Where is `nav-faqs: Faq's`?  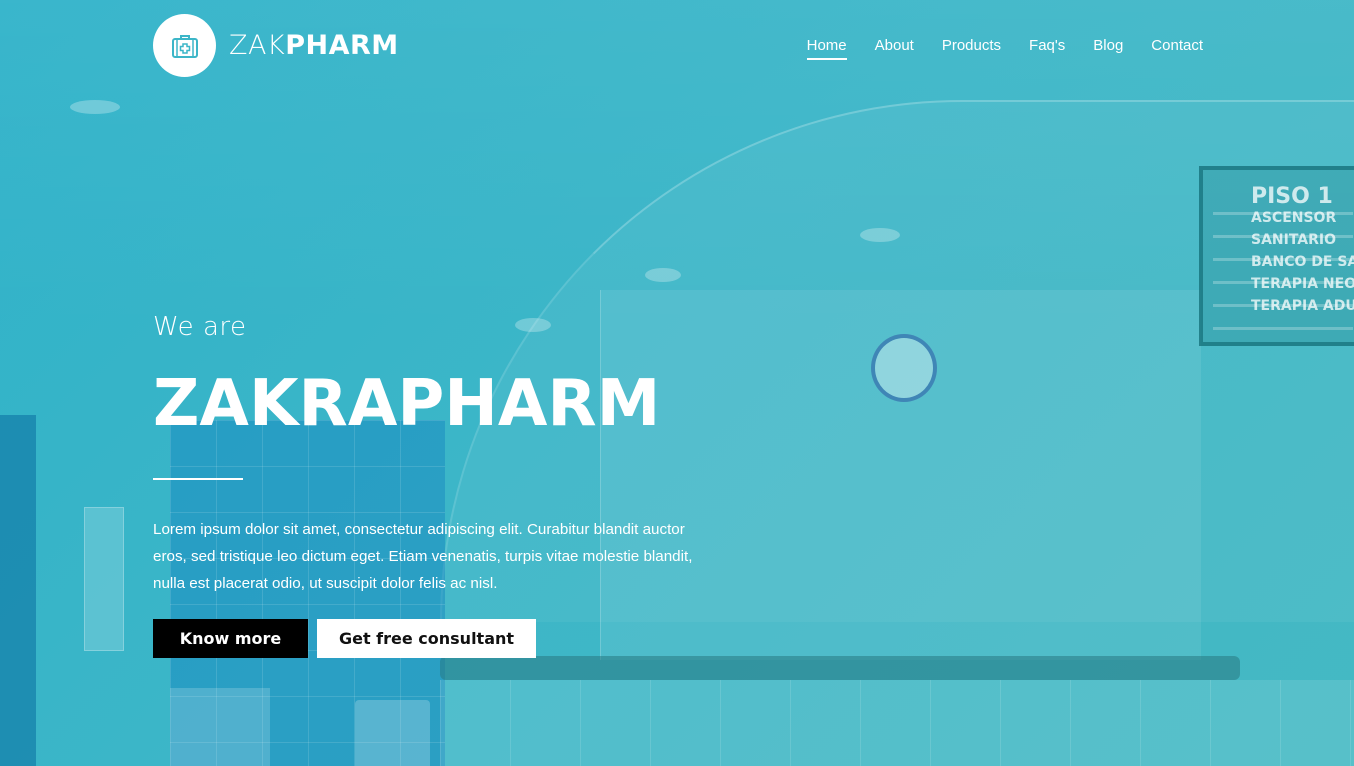 nav-faqs: Faq's is located at coordinates (1047, 48).